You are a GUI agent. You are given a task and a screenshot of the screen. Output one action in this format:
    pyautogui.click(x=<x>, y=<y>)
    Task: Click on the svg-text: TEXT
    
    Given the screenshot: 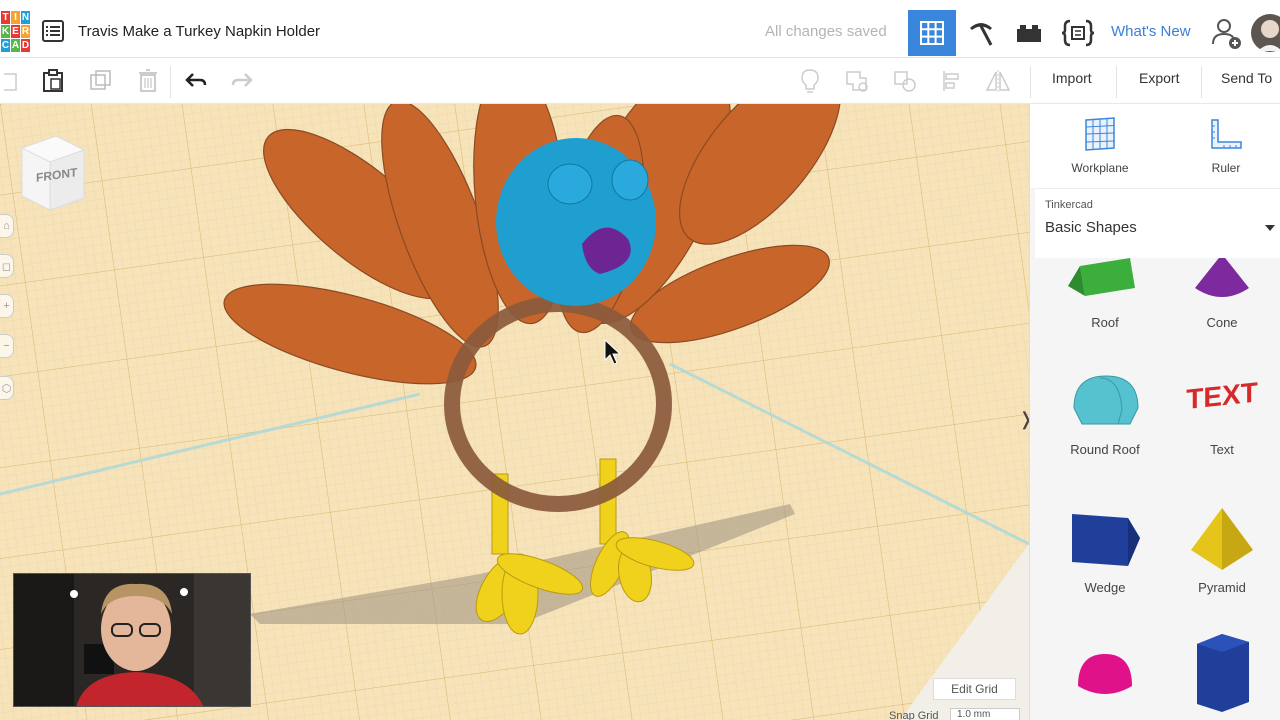 What is the action you would take?
    pyautogui.click(x=1222, y=396)
    